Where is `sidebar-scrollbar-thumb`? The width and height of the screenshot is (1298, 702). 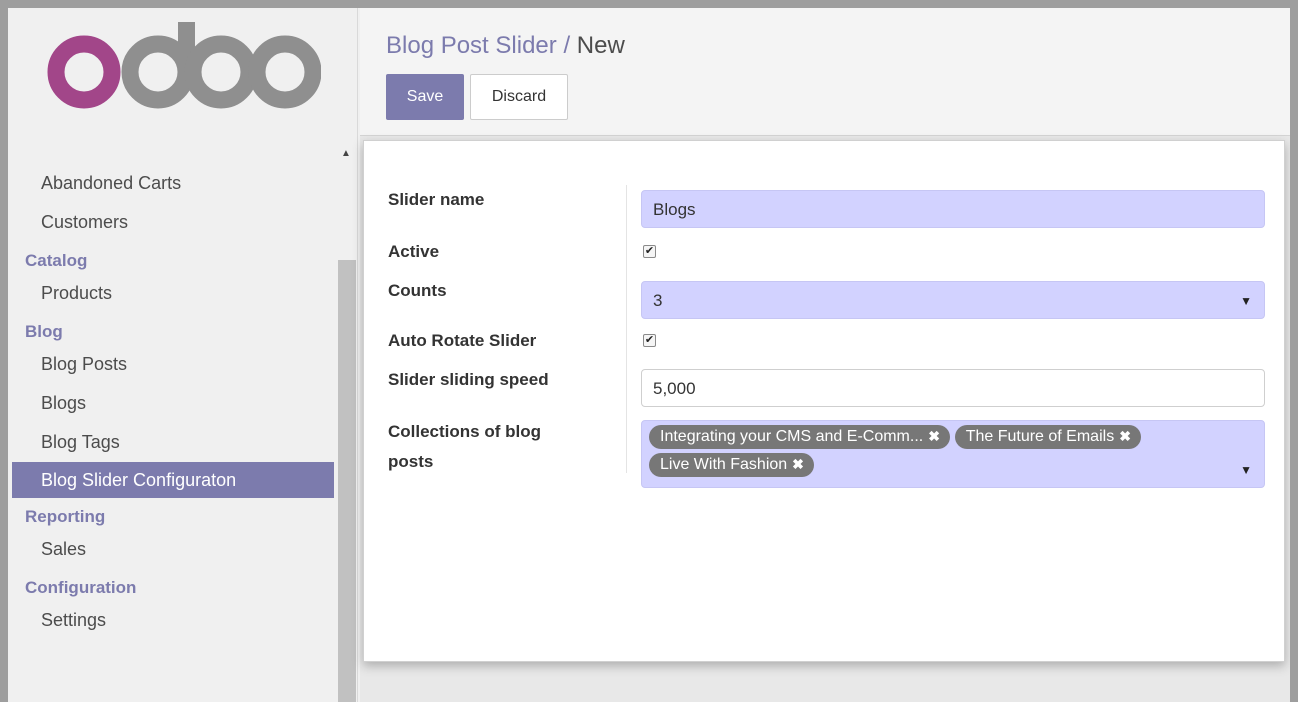
sidebar-scrollbar-thumb is located at coordinates (347, 481).